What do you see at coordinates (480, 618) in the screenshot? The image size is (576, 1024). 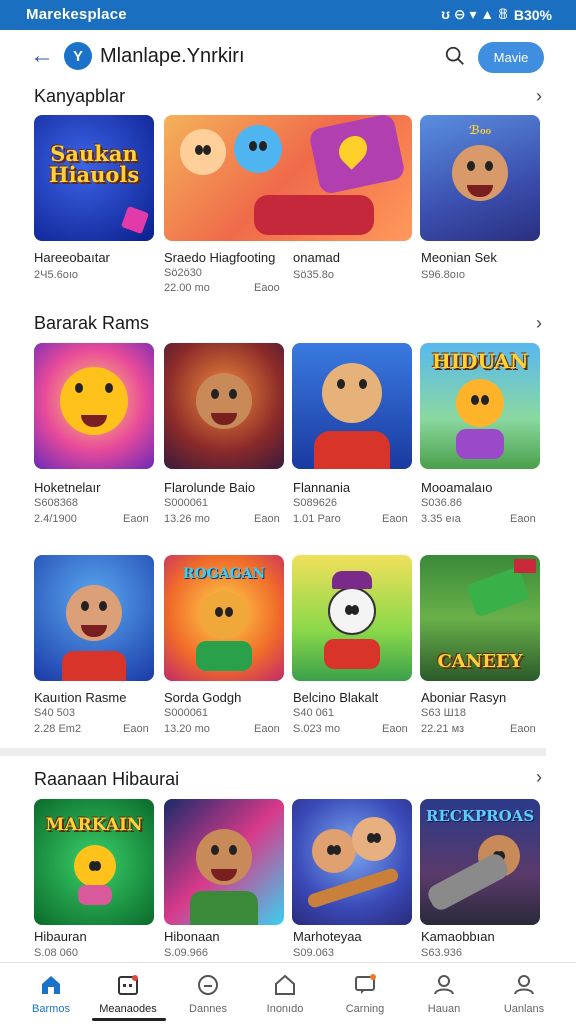 I see `game-tile: CANEEY` at bounding box center [480, 618].